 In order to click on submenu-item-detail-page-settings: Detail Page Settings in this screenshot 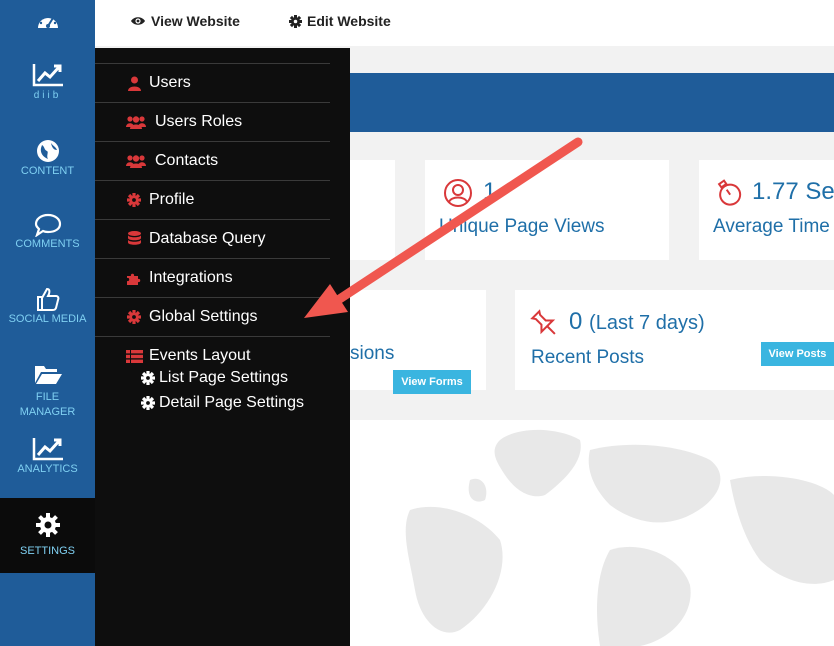, I will do `click(222, 403)`.